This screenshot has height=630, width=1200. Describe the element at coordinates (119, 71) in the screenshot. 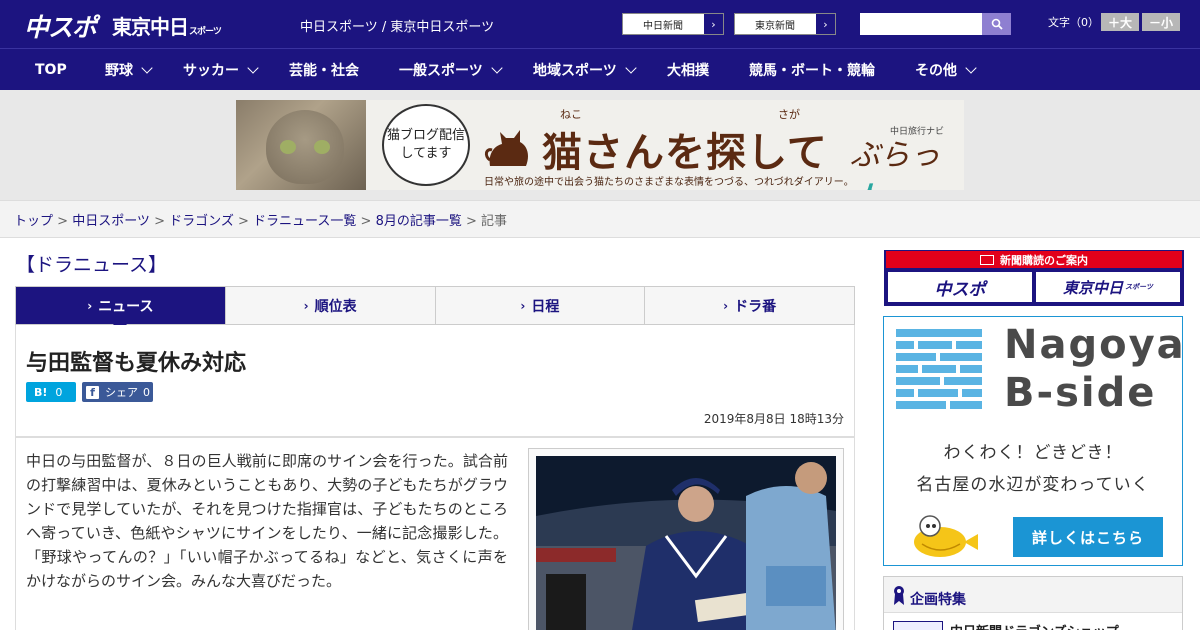

I see `nav-item-label: 野球` at that location.